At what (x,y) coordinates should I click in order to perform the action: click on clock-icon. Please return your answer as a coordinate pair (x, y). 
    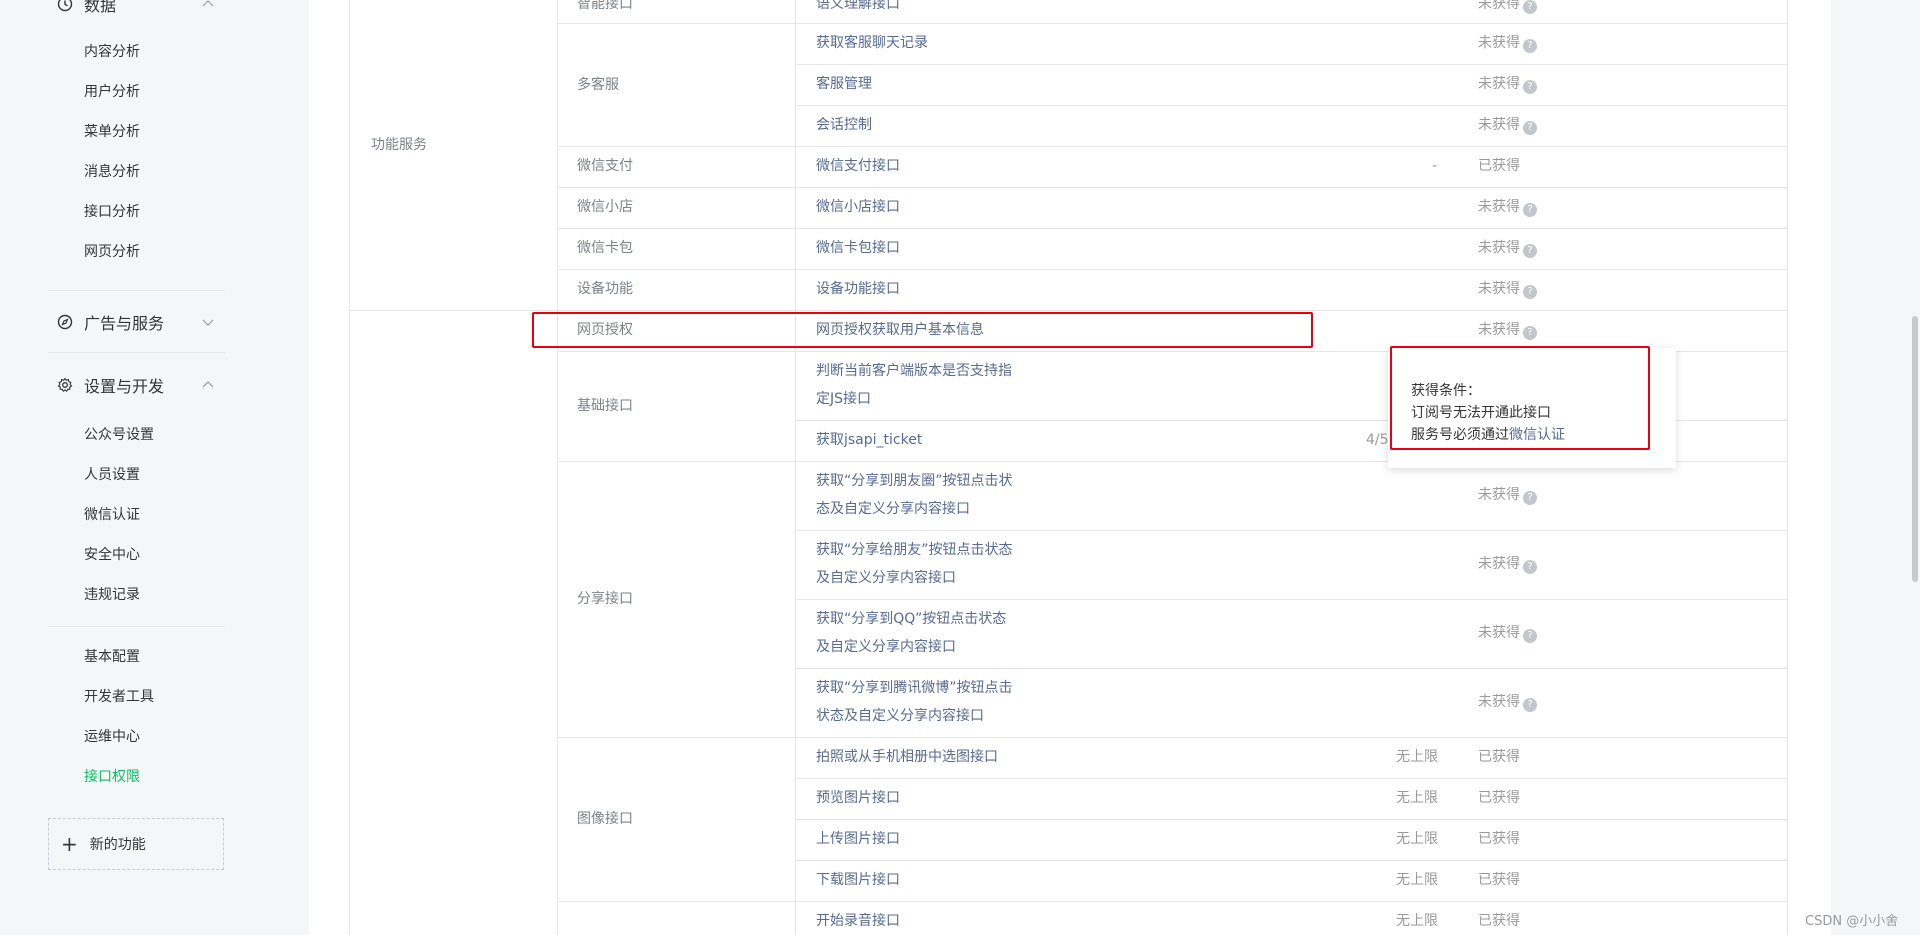
    Looking at the image, I should click on (65, 6).